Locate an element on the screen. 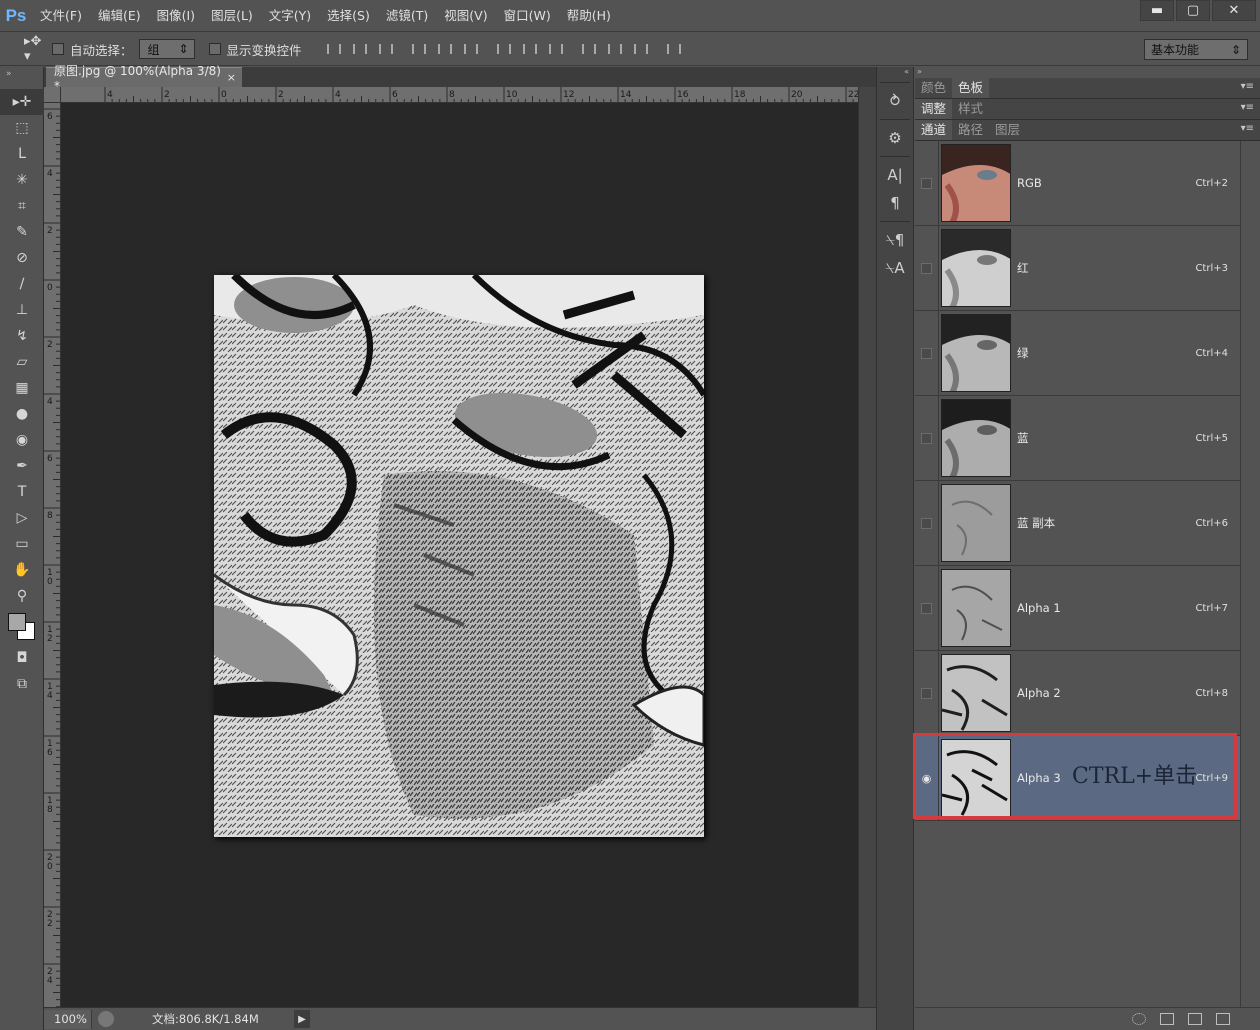 The image size is (1260, 1030). auto-select-dropdown: 组 ⇕ is located at coordinates (166, 49).